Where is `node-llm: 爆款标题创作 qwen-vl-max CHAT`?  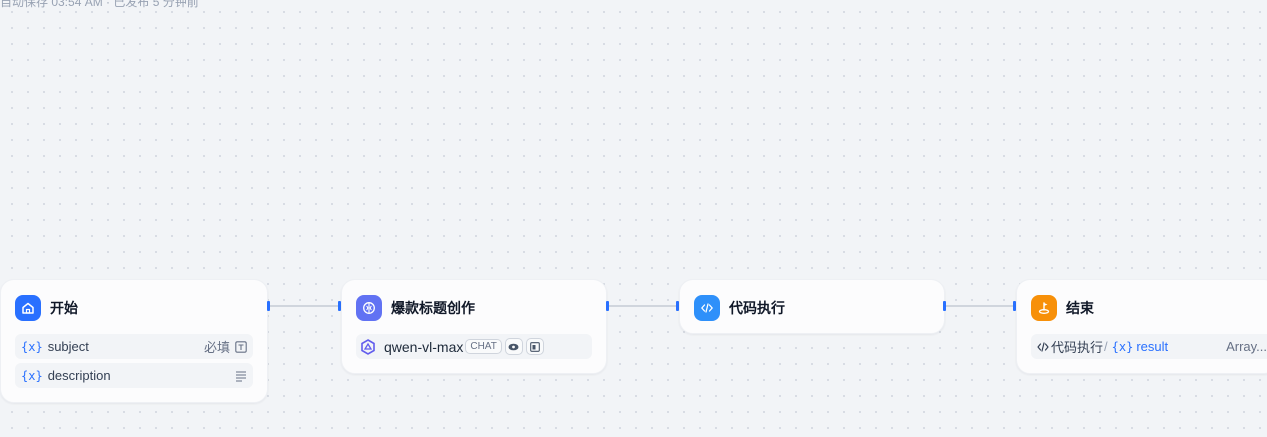
node-llm: 爆款标题创作 qwen-vl-max CHAT is located at coordinates (474, 326).